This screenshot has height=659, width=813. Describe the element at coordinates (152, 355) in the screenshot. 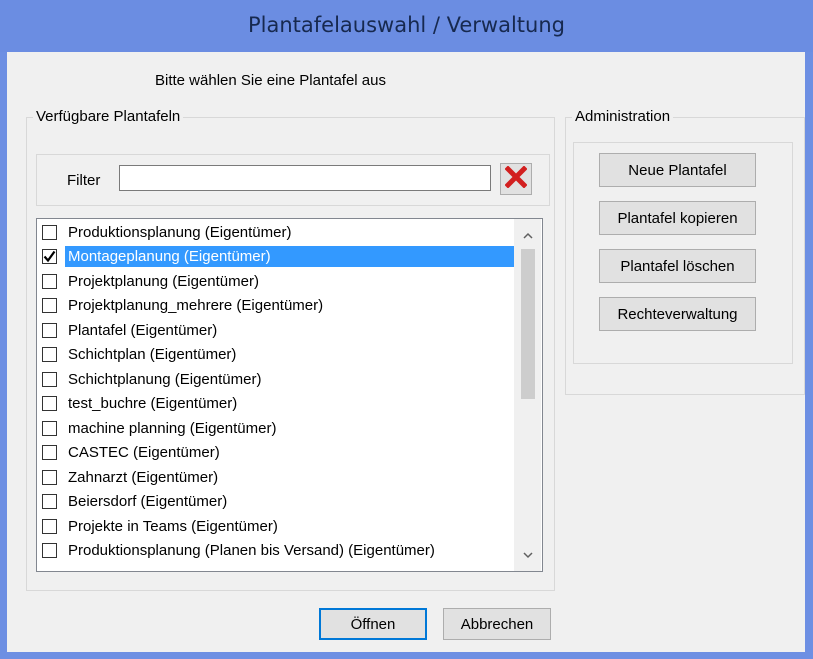

I see `list-item-label: Schichtplan (Eigentümer)` at that location.